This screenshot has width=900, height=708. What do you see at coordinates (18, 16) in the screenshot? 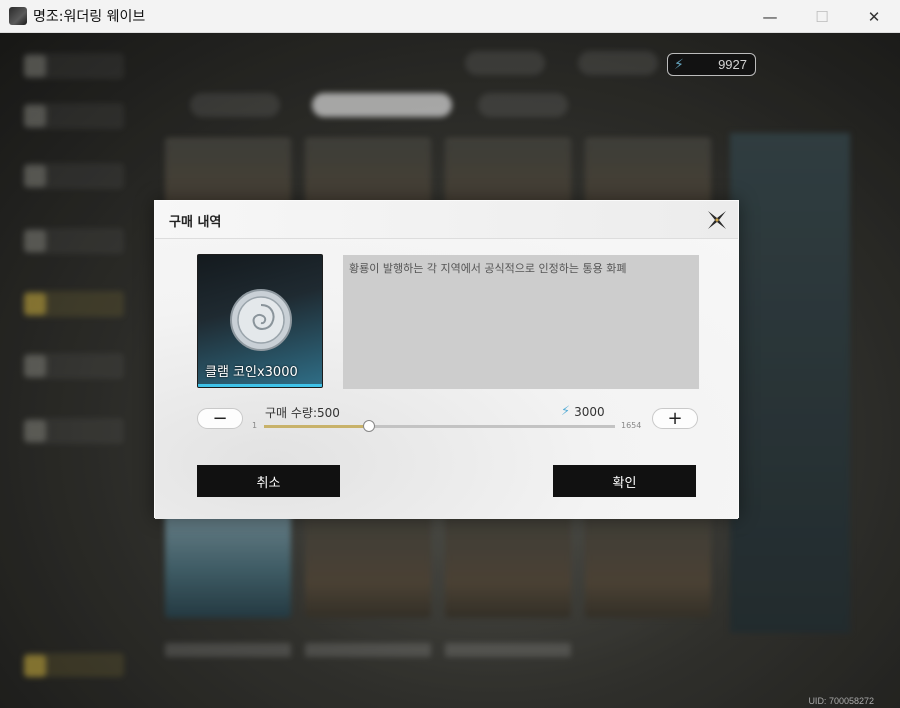
I see `app-icon` at bounding box center [18, 16].